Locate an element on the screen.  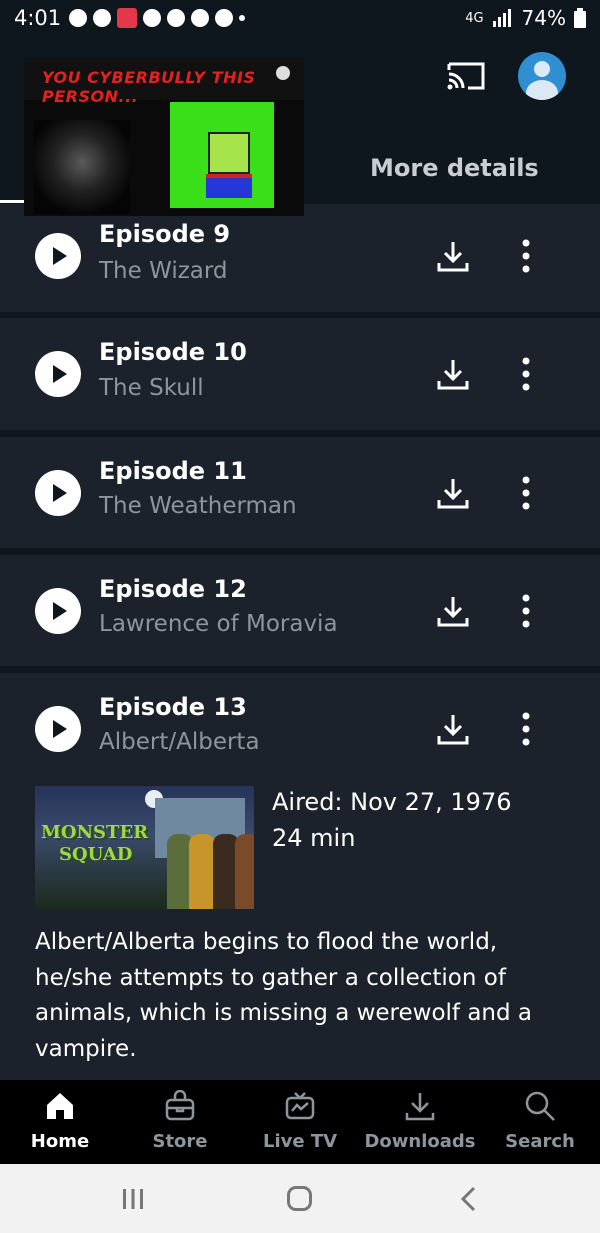
episode-number: Episode 10 is located at coordinates (173, 352).